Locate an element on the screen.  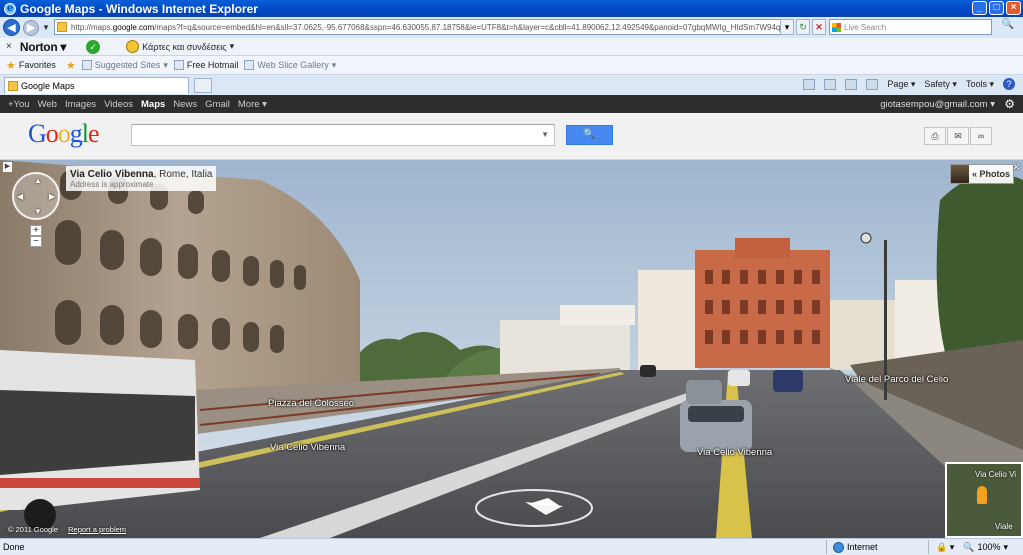
norton-toolbar: × Norton ▾ ✓ Κάρτες και συνδέσεις ▾ is located at coordinates (511, 47).